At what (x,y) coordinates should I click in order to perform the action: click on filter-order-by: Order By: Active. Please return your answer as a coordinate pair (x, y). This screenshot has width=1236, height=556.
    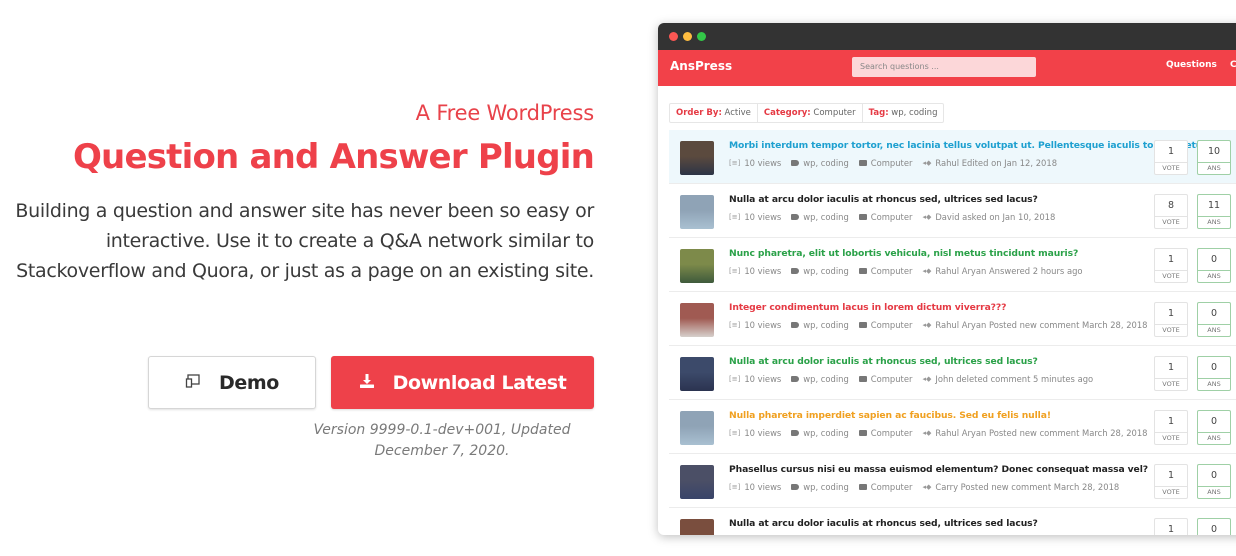
    Looking at the image, I should click on (714, 113).